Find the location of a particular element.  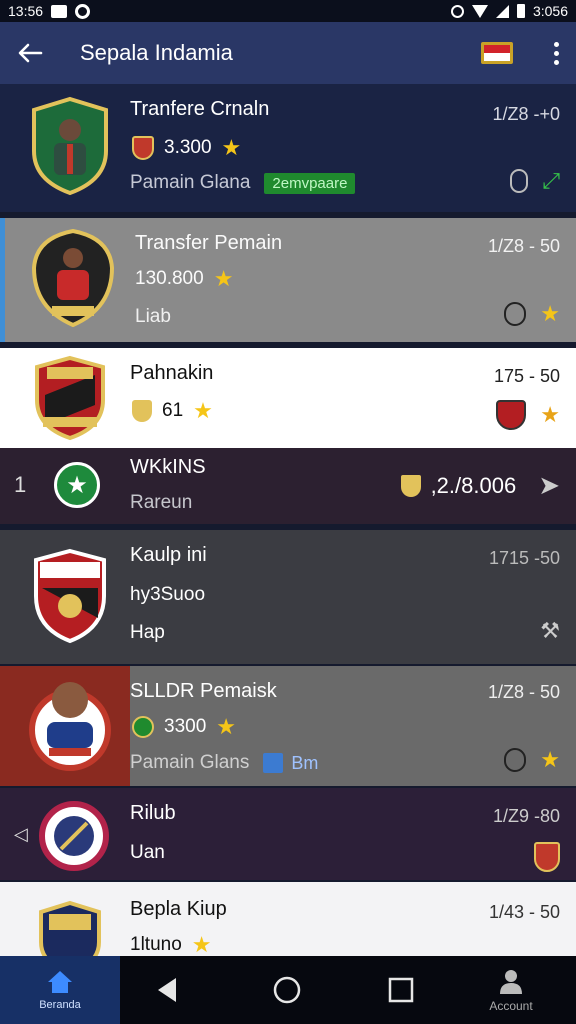

row-sub-line: Rareun is located at coordinates (161, 503).